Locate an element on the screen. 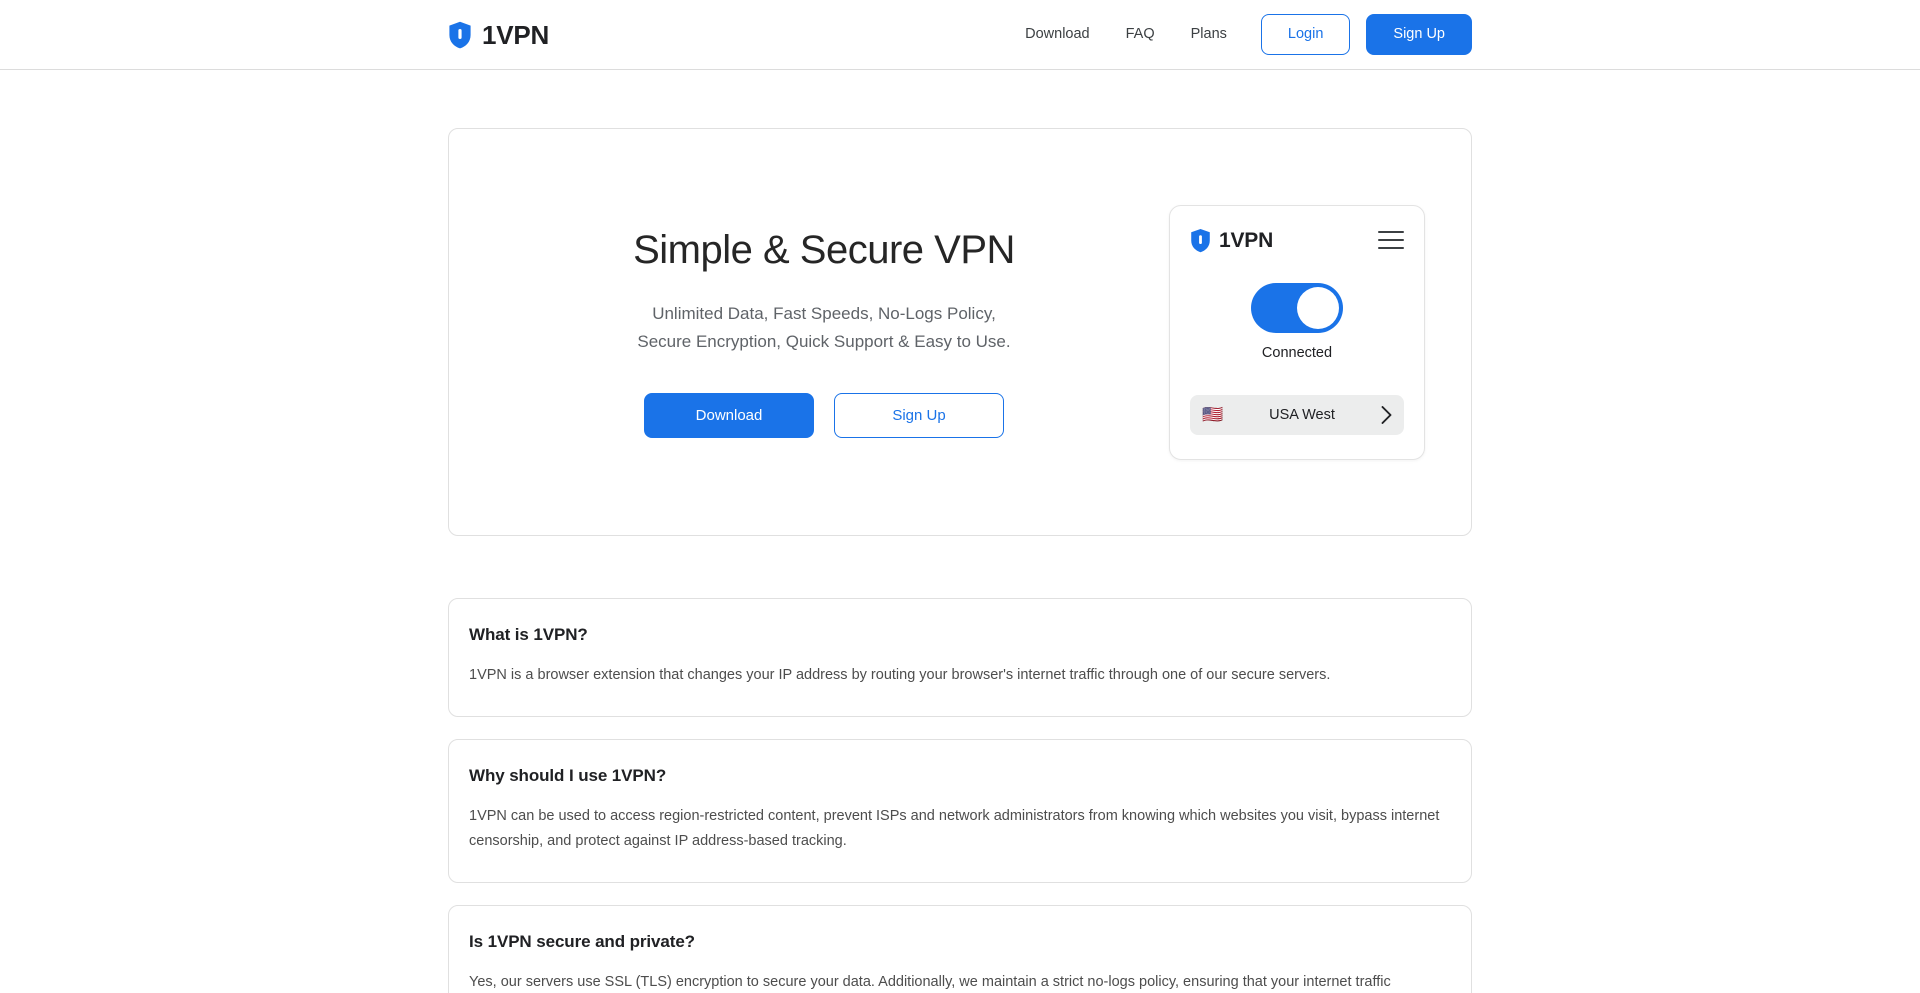  faq-question: What is 1VPN? is located at coordinates (528, 634).